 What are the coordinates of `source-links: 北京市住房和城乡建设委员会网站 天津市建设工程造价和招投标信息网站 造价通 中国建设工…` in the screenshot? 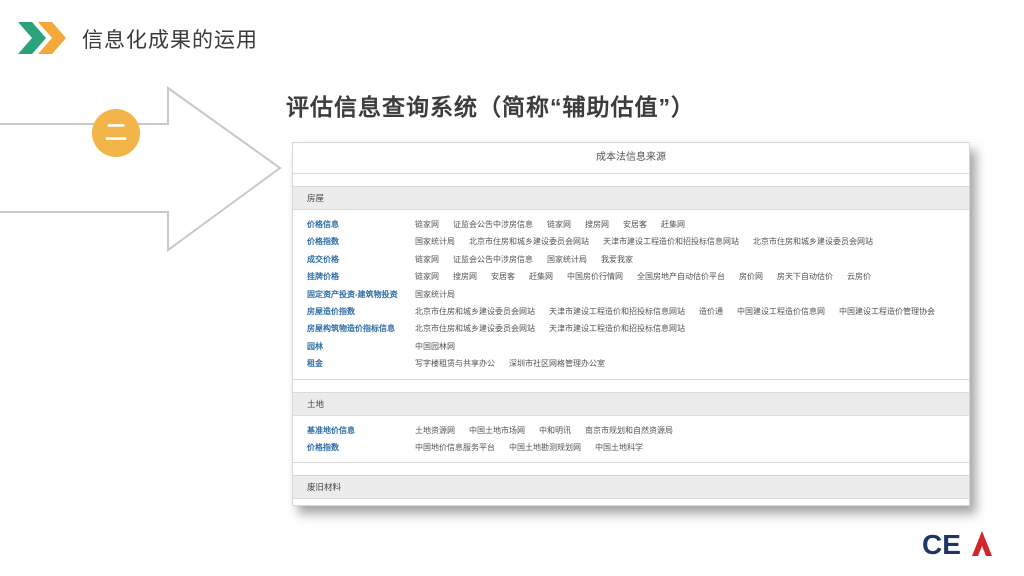 It's located at (675, 311).